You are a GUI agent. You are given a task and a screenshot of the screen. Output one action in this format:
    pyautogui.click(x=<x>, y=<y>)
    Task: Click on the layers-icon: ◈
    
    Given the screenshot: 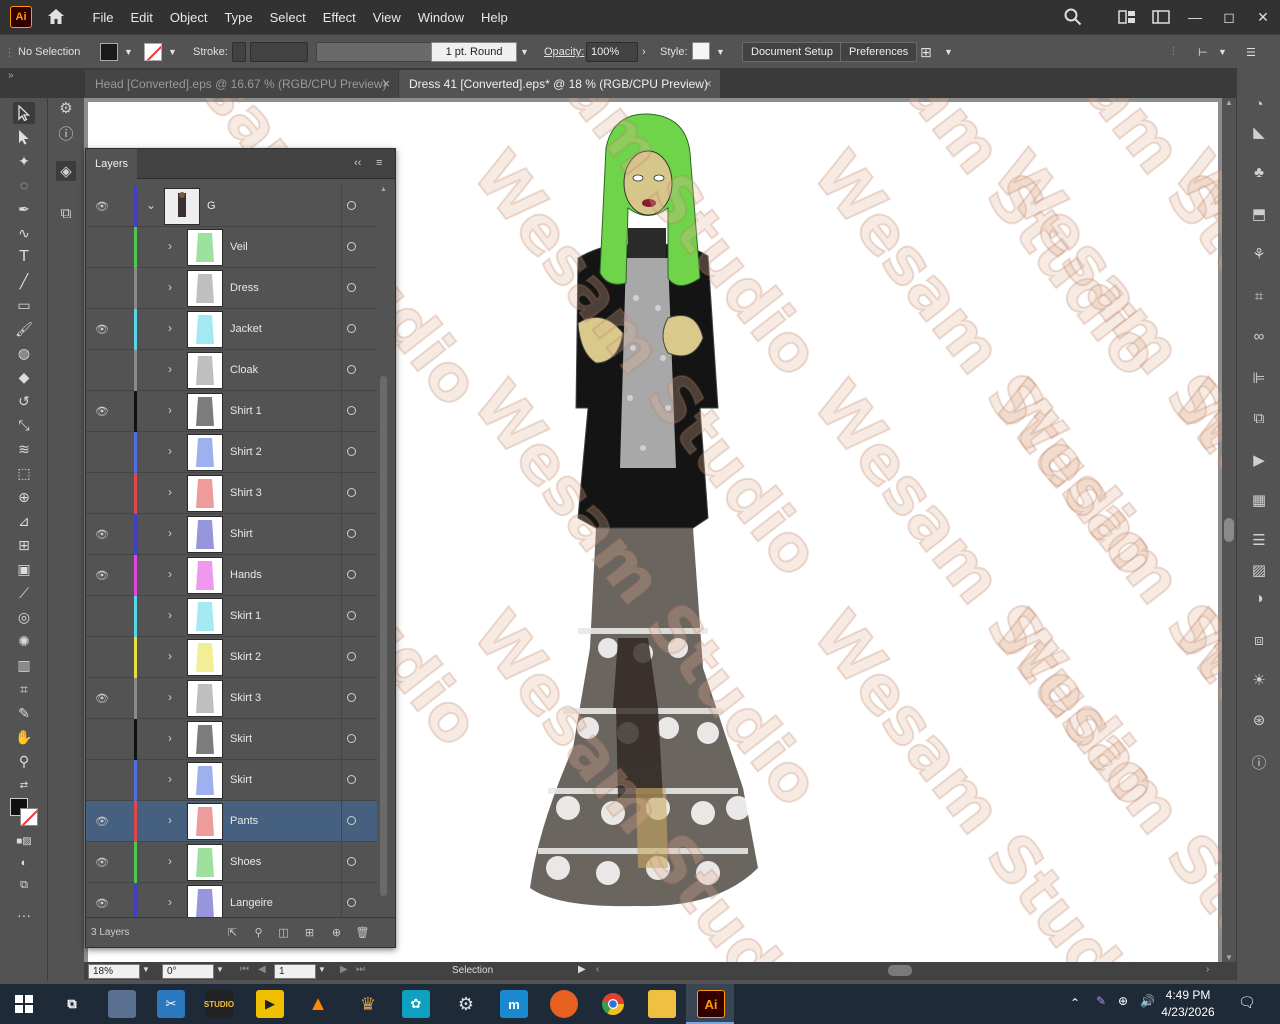 What is the action you would take?
    pyautogui.click(x=66, y=171)
    